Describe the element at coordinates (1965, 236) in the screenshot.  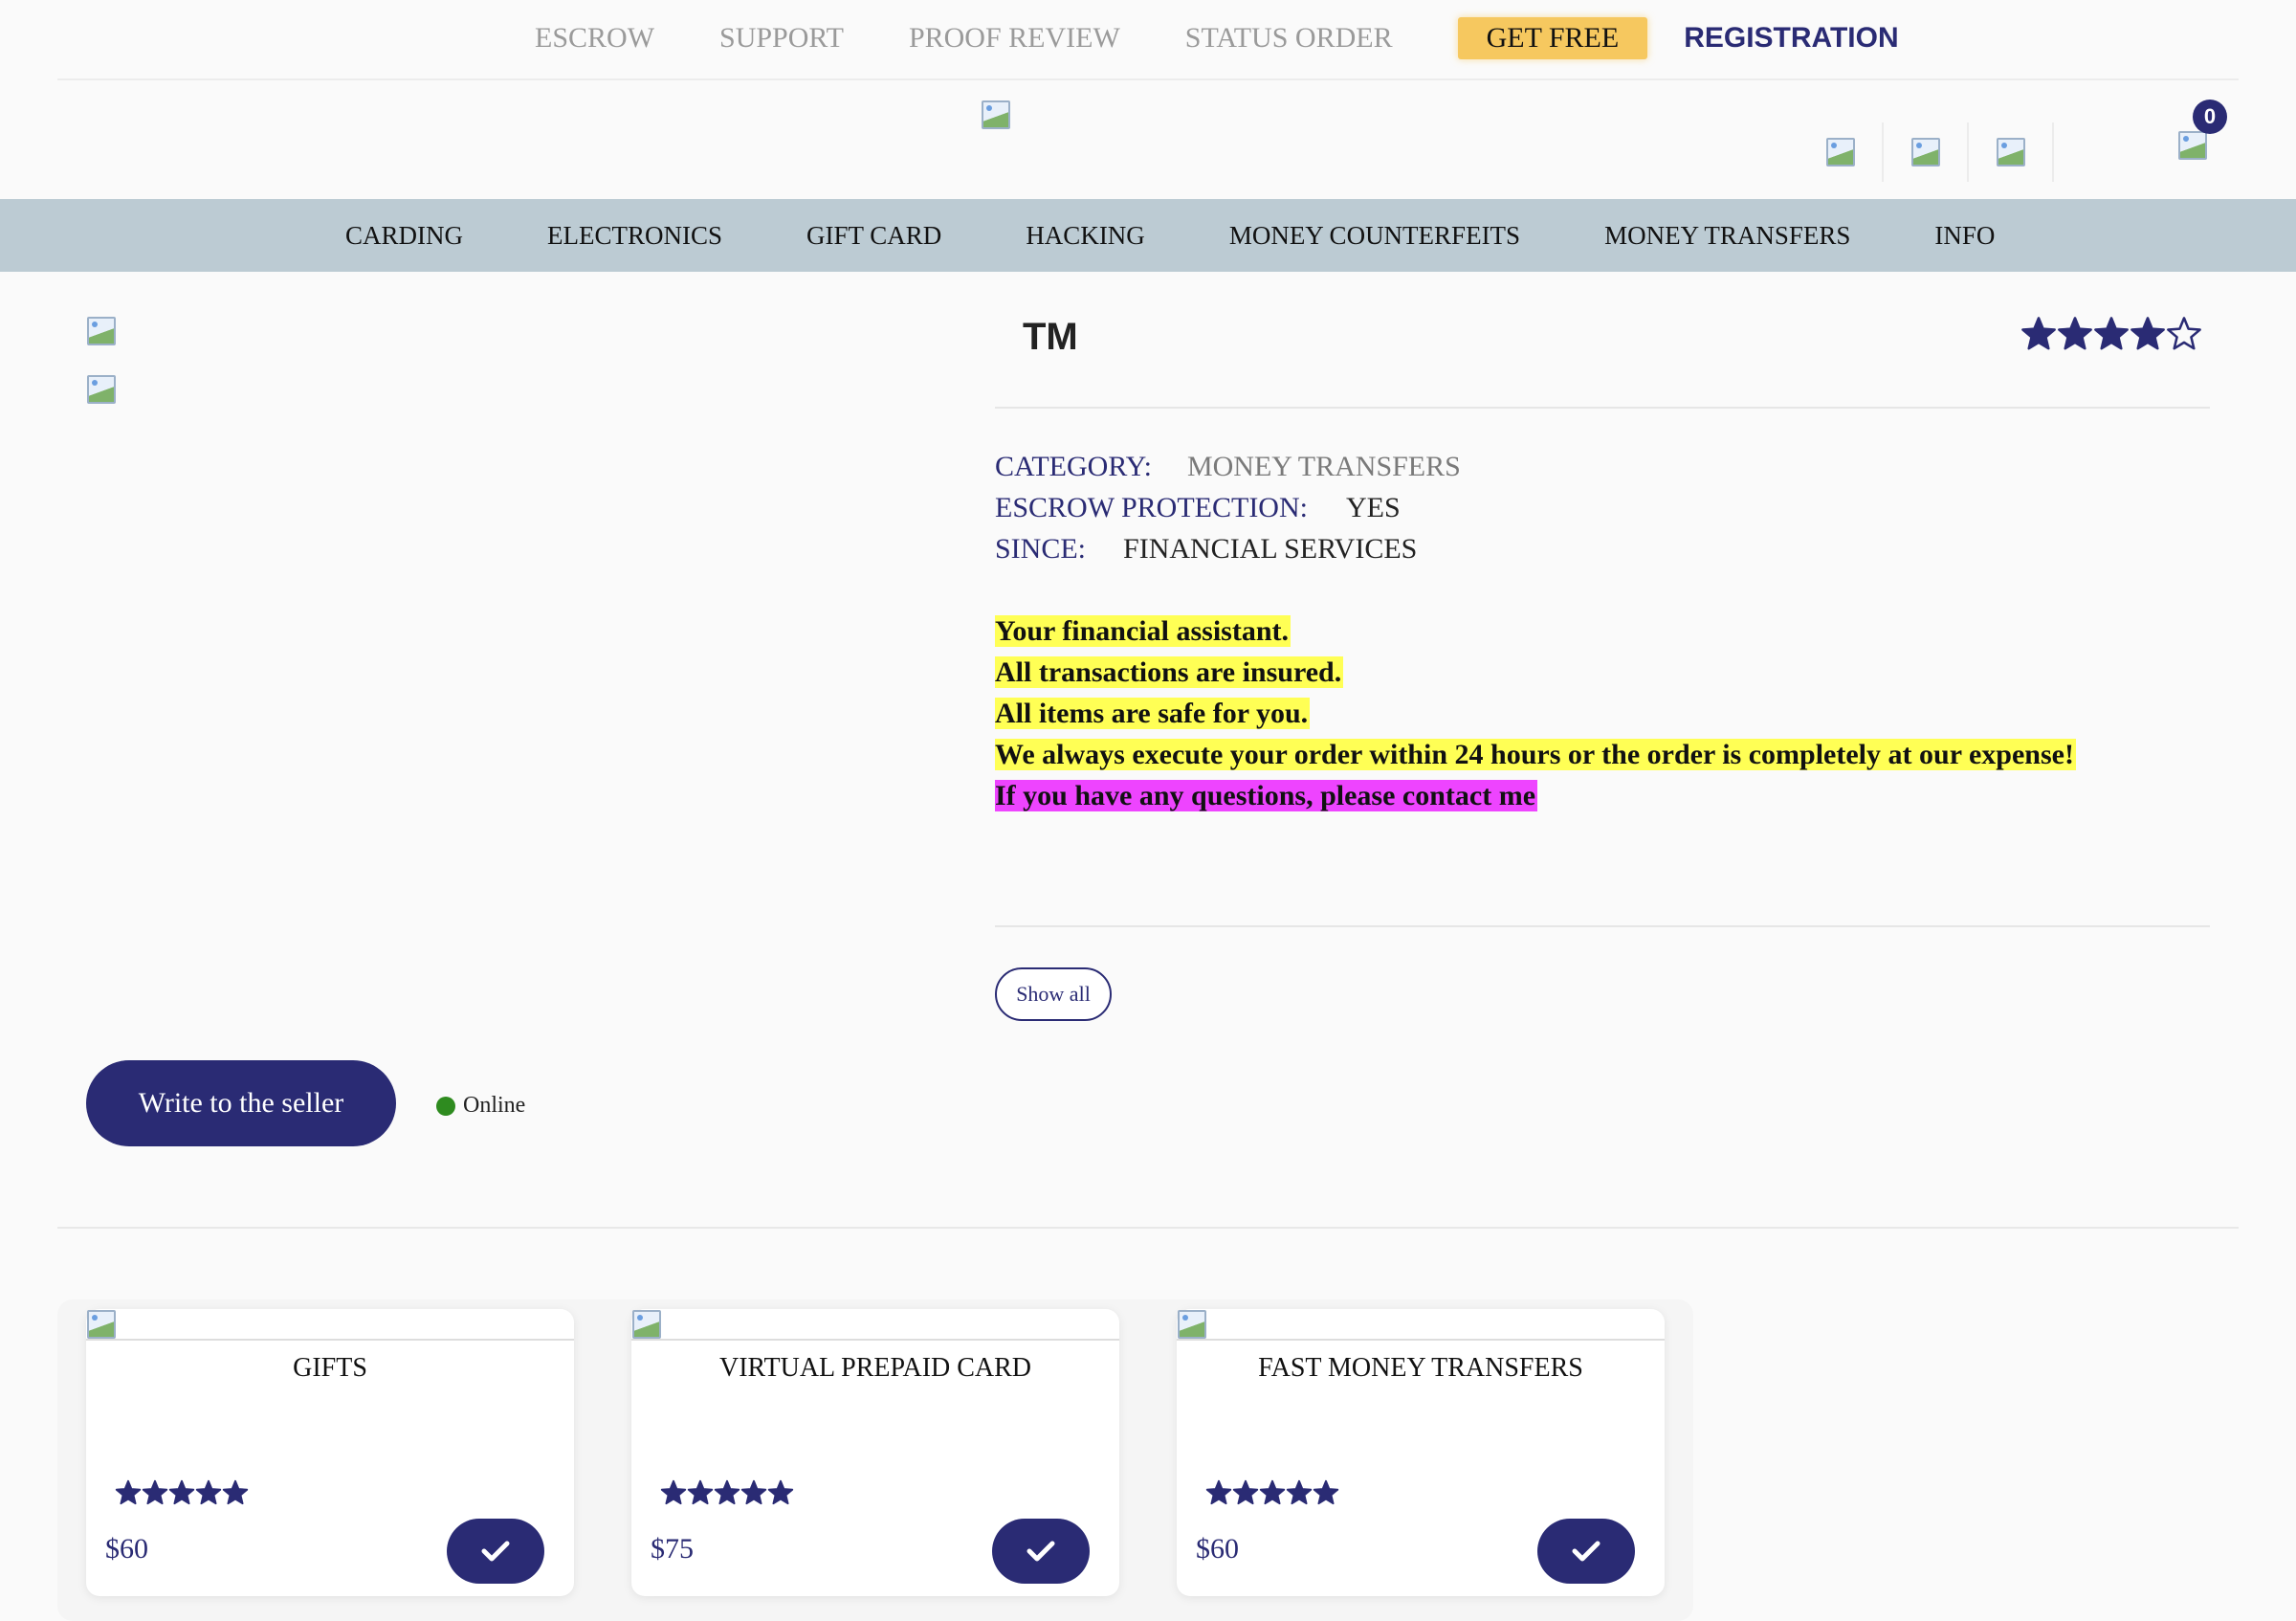
I see `category-info: INFO` at that location.